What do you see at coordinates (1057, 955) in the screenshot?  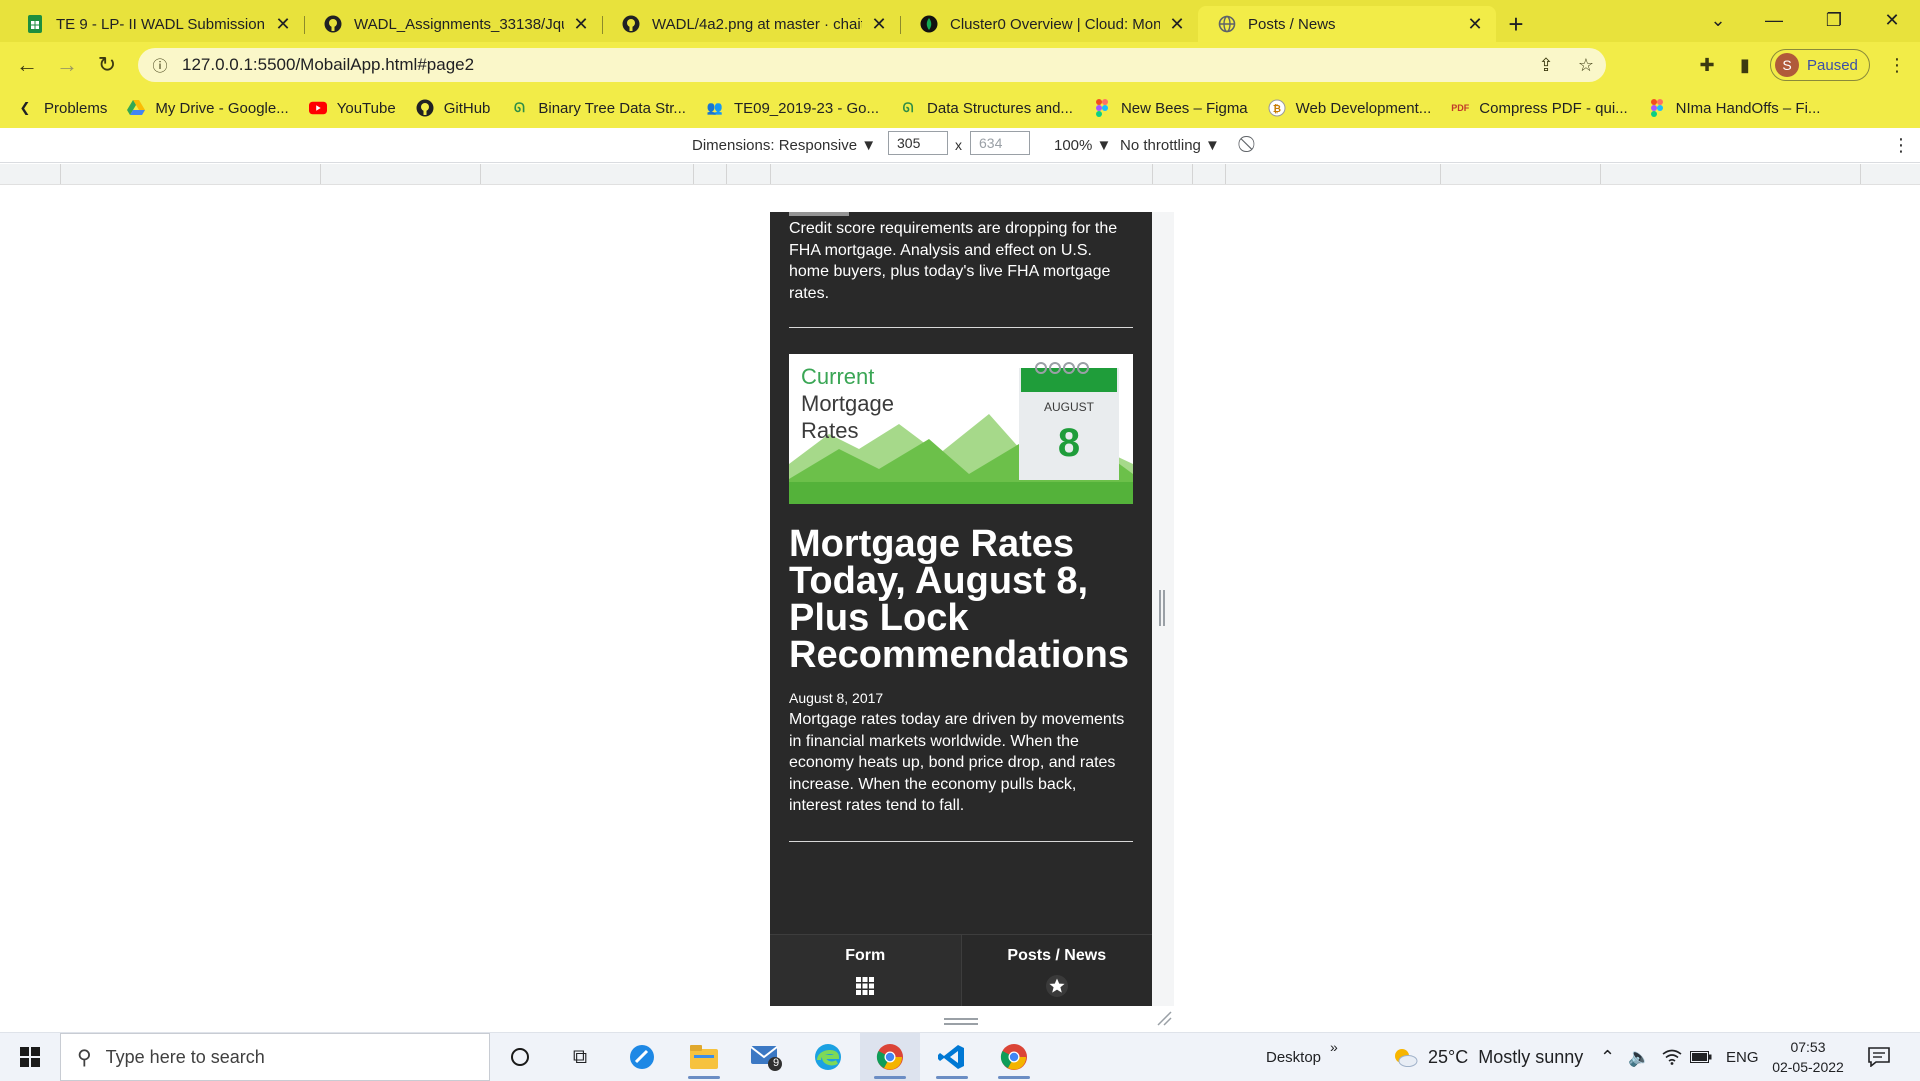 I see `nav-tab-label: Posts / News` at bounding box center [1057, 955].